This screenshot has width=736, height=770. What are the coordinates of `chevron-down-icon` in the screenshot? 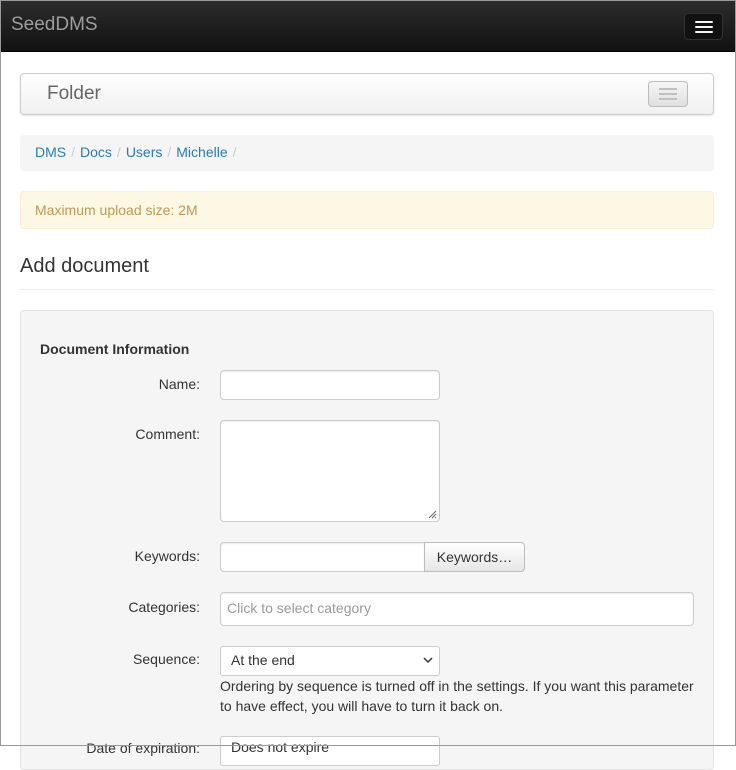 It's located at (428, 660).